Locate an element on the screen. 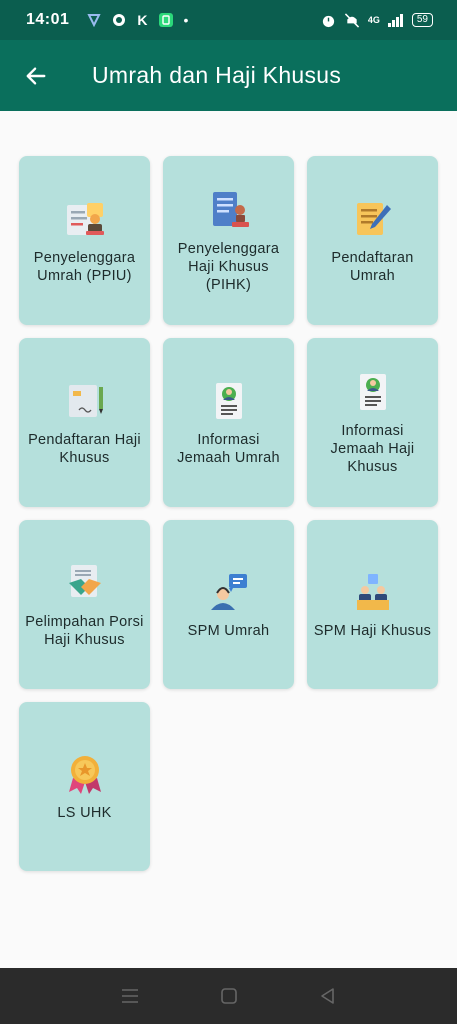 The width and height of the screenshot is (457, 1024). certificate-stamp-icon is located at coordinates (85, 218).